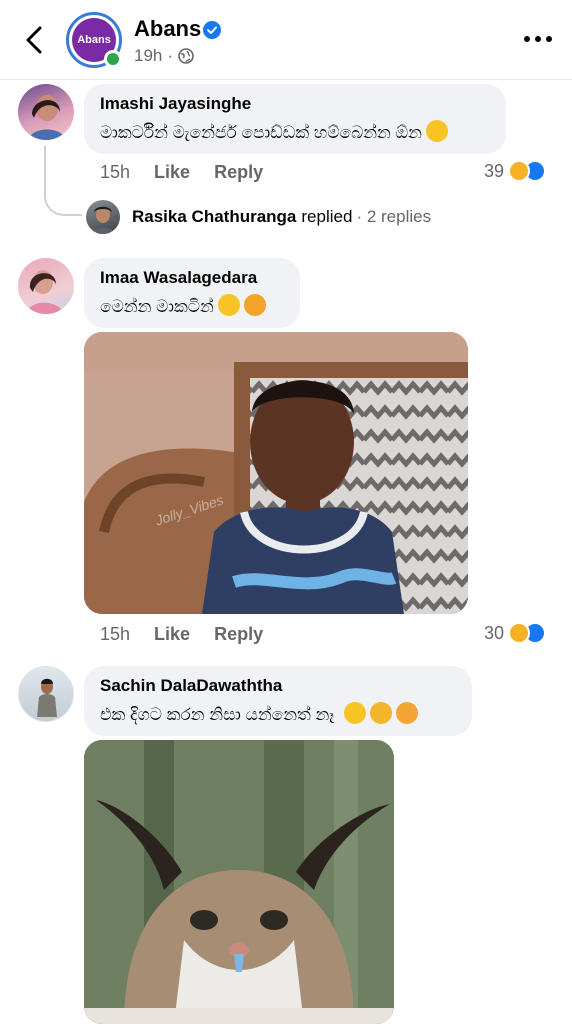  What do you see at coordinates (355, 713) in the screenshot?
I see `smiling-emoji-icon` at bounding box center [355, 713].